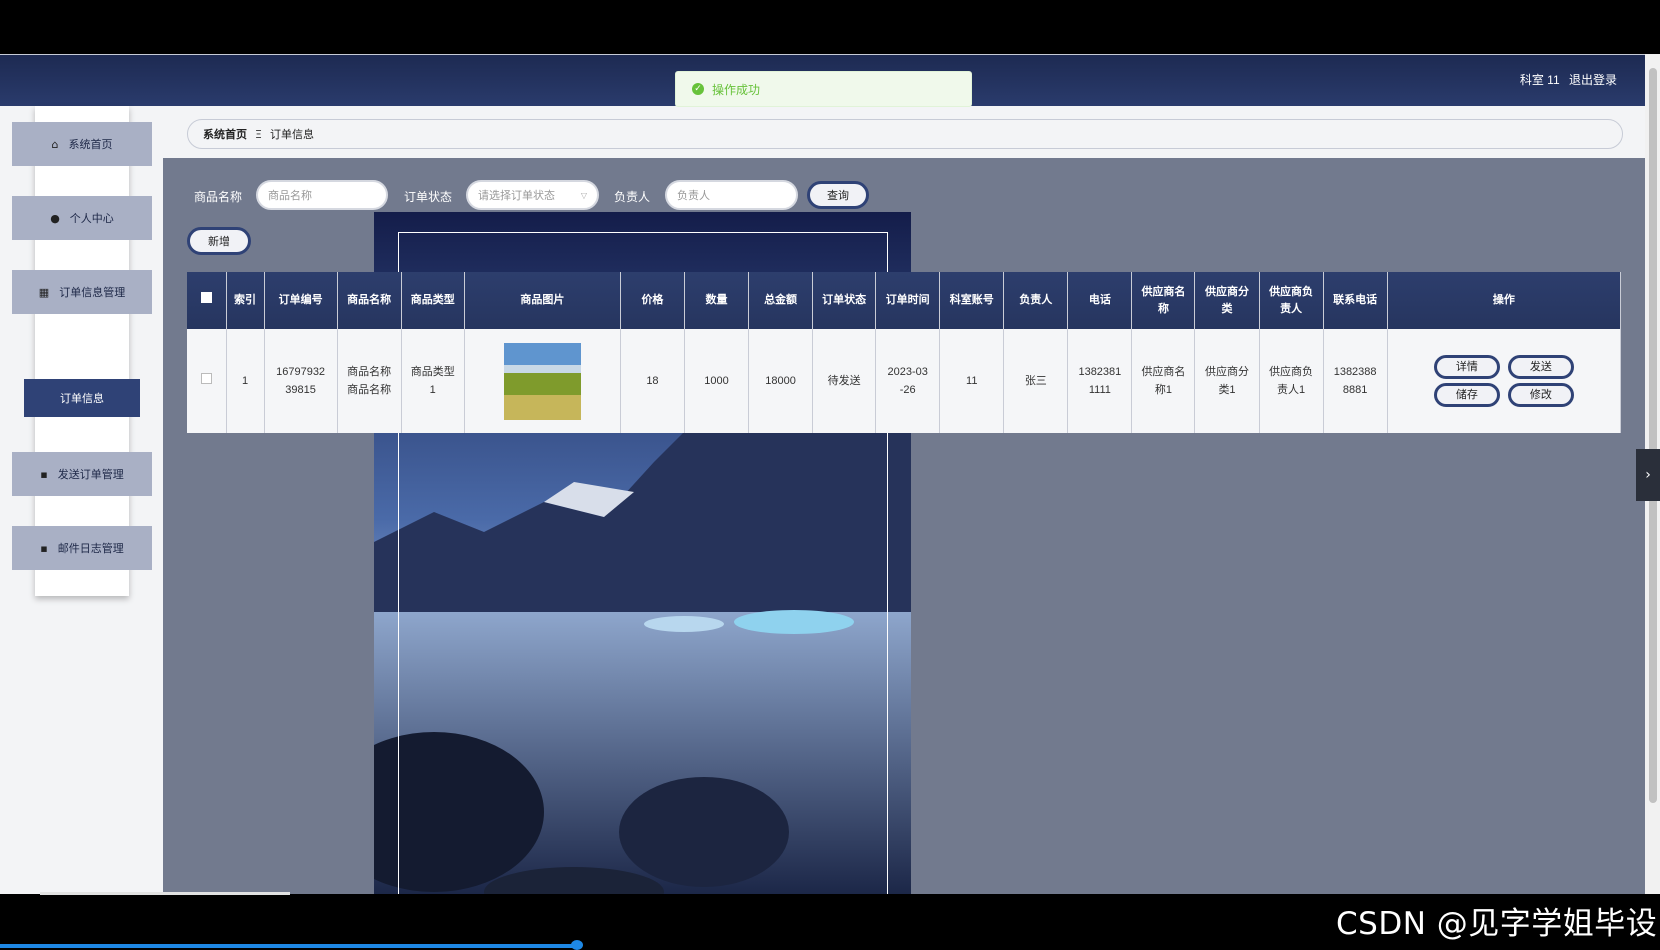 This screenshot has width=1660, height=950. Describe the element at coordinates (652, 381) in the screenshot. I see `cell-price: 18` at that location.